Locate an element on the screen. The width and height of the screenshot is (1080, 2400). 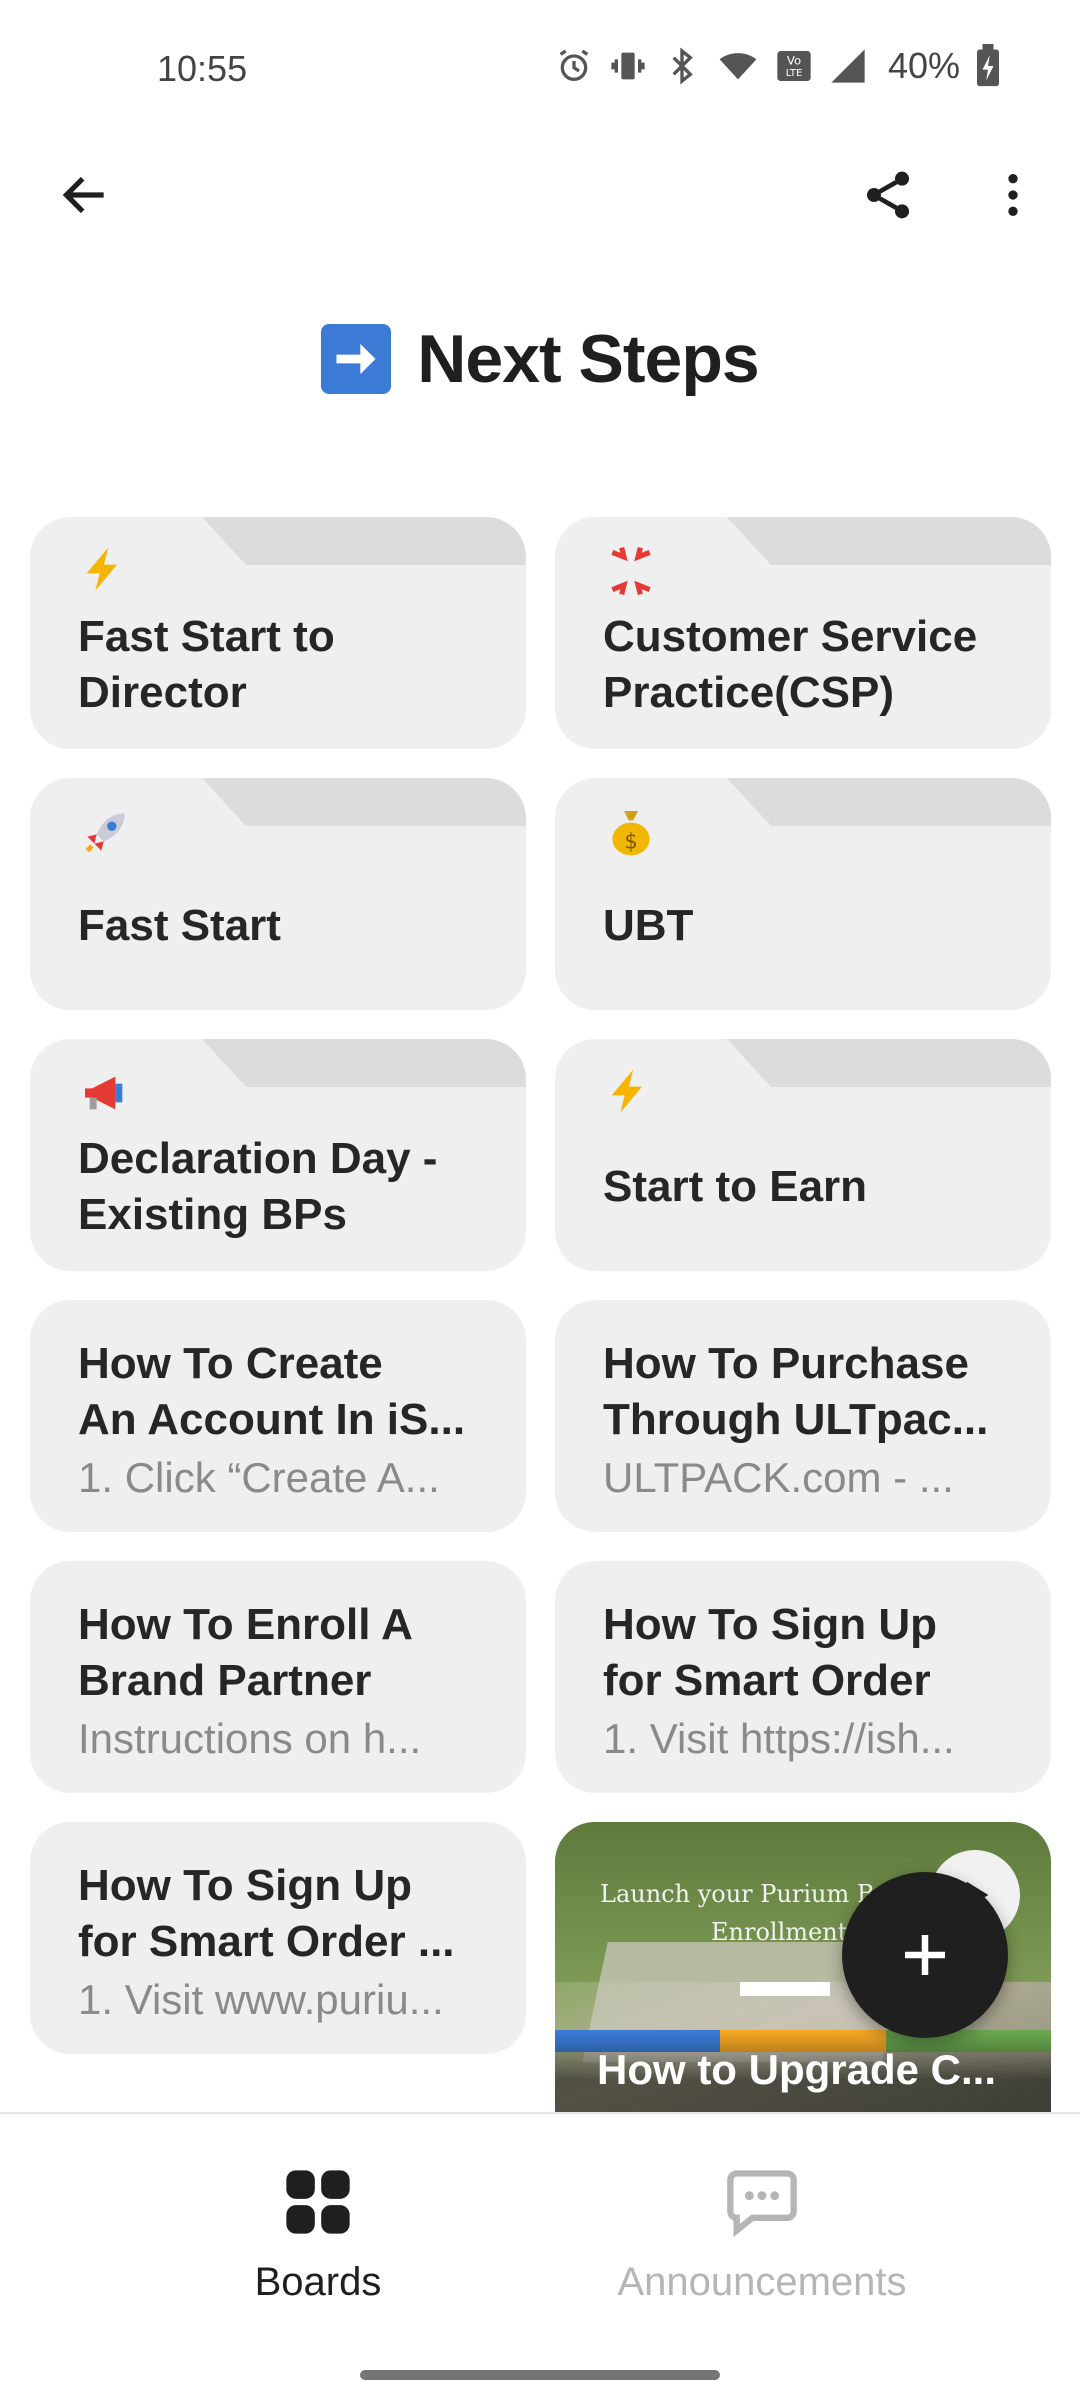
back-button is located at coordinates (85, 195).